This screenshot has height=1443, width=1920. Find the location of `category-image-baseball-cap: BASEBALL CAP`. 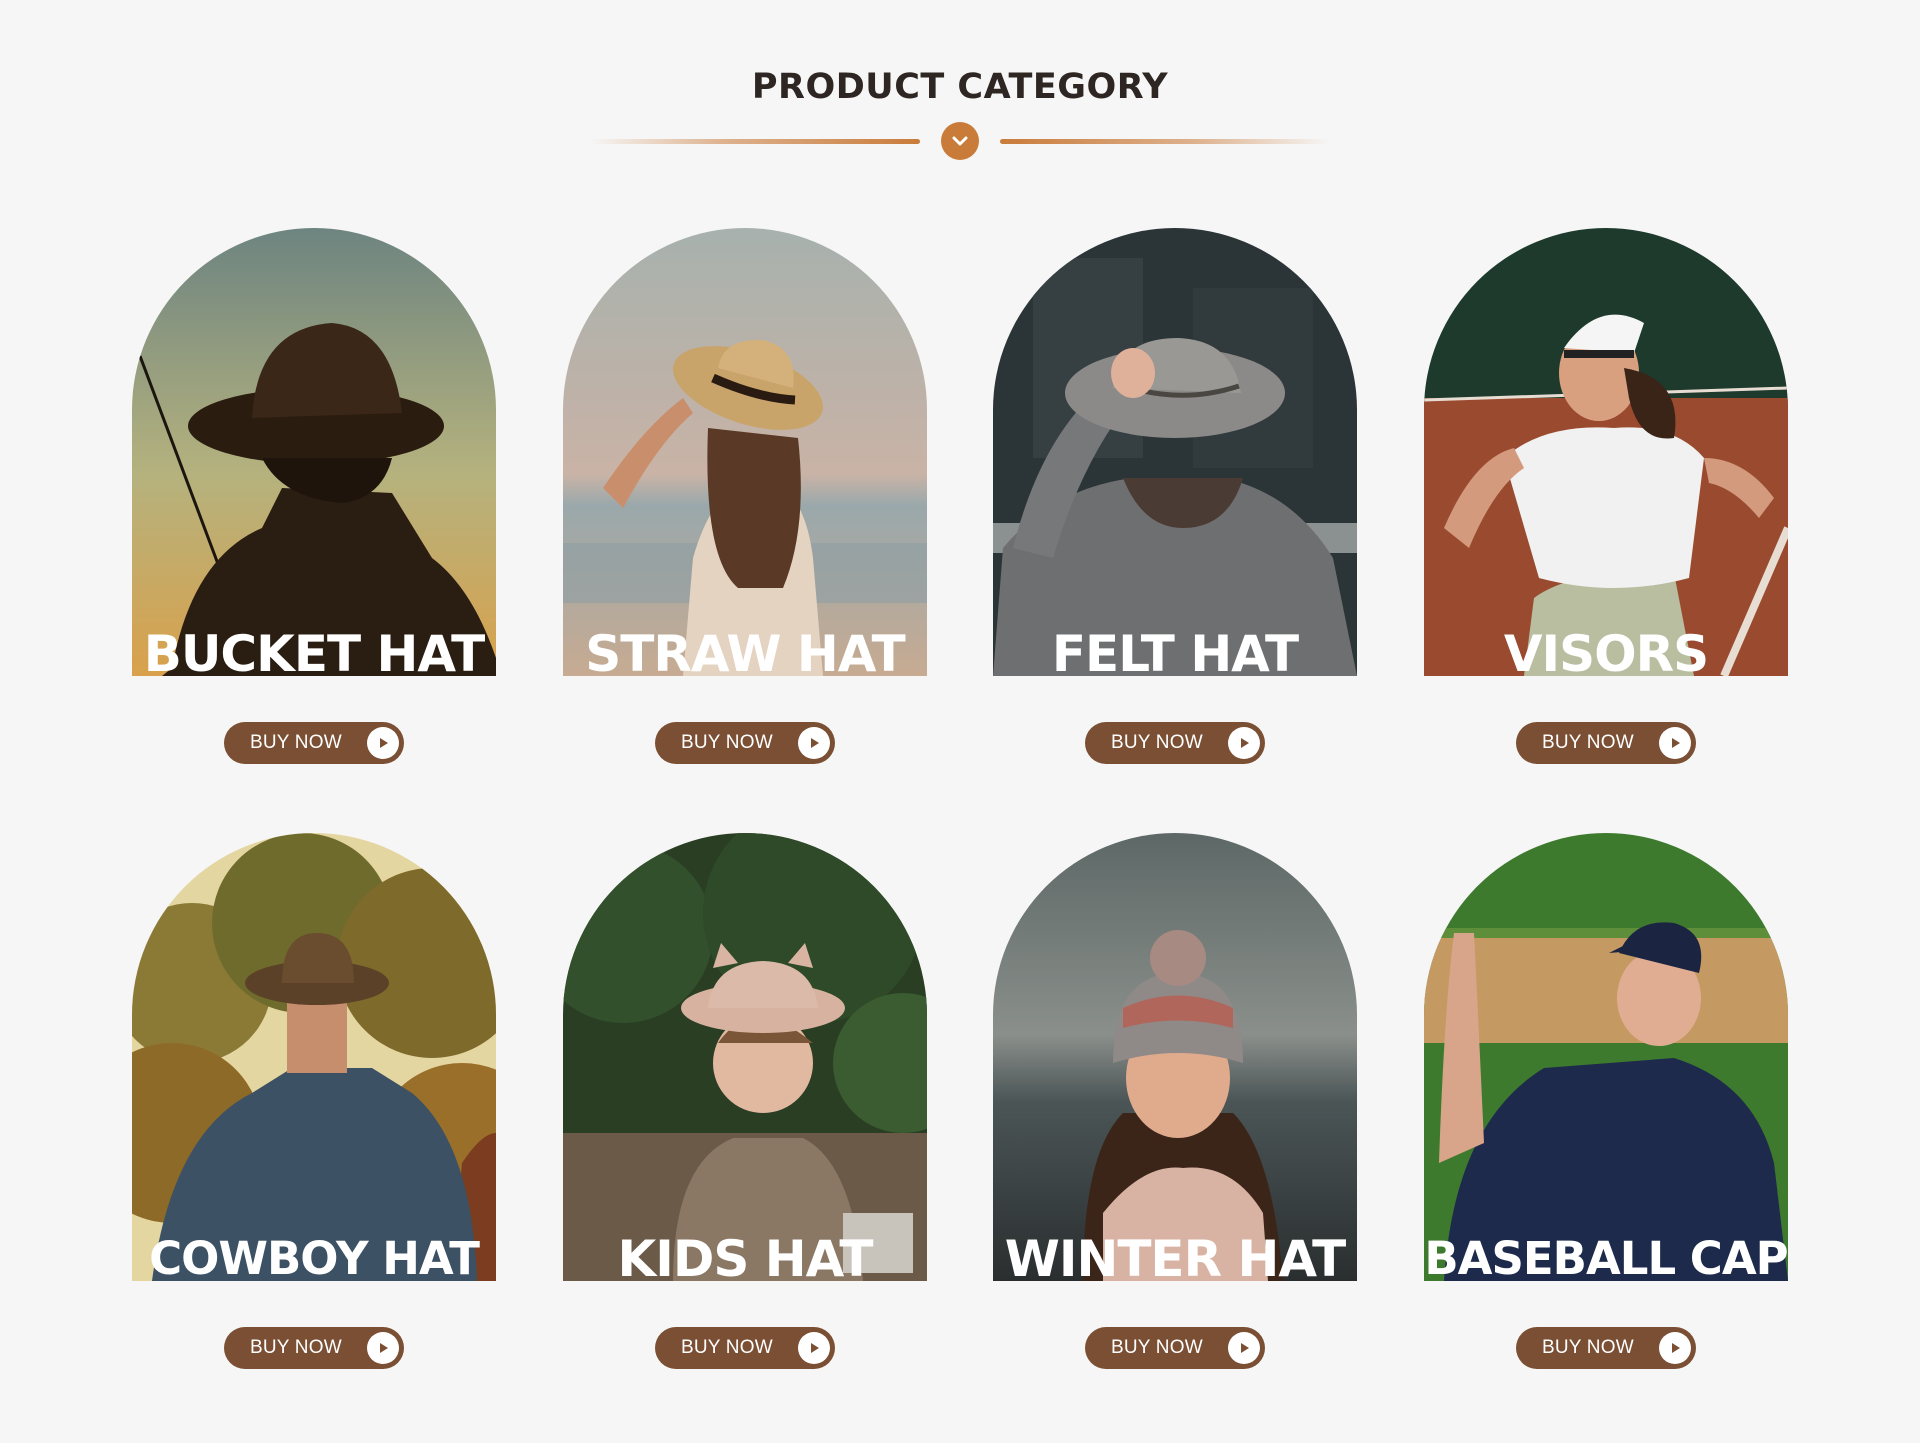

category-image-baseball-cap: BASEBALL CAP is located at coordinates (1606, 1057).